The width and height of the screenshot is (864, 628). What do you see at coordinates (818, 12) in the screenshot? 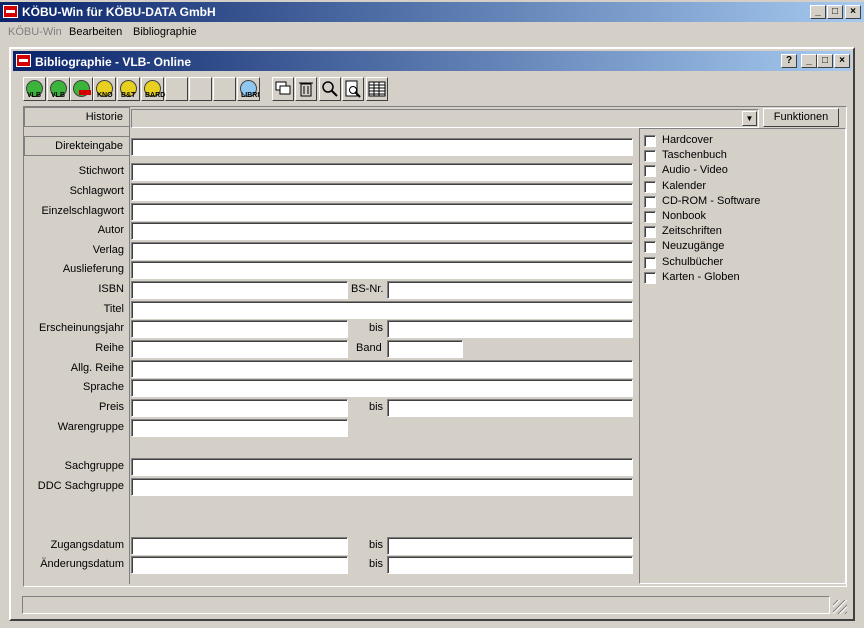
I see `app-minimize-button: _` at bounding box center [818, 12].